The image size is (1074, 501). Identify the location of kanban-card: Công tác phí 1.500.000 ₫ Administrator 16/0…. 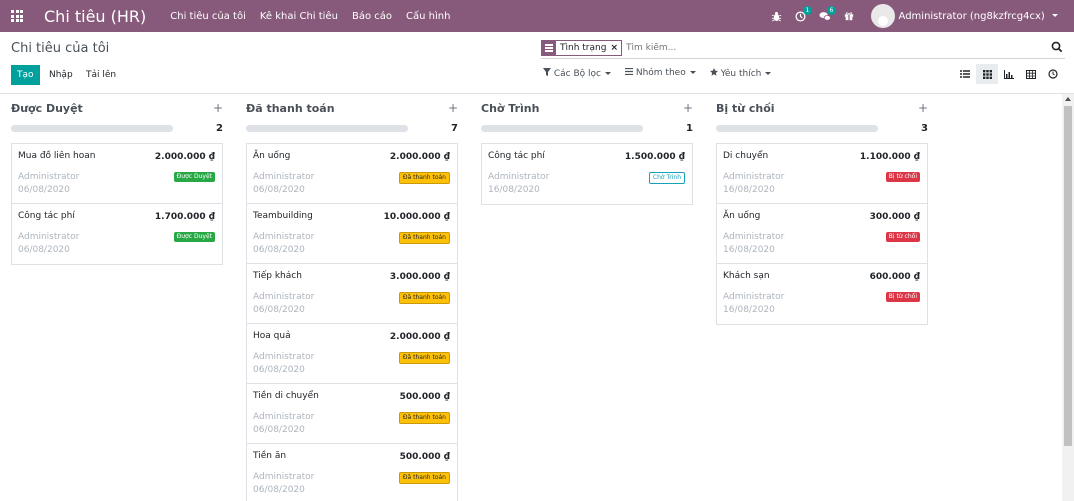
(587, 174).